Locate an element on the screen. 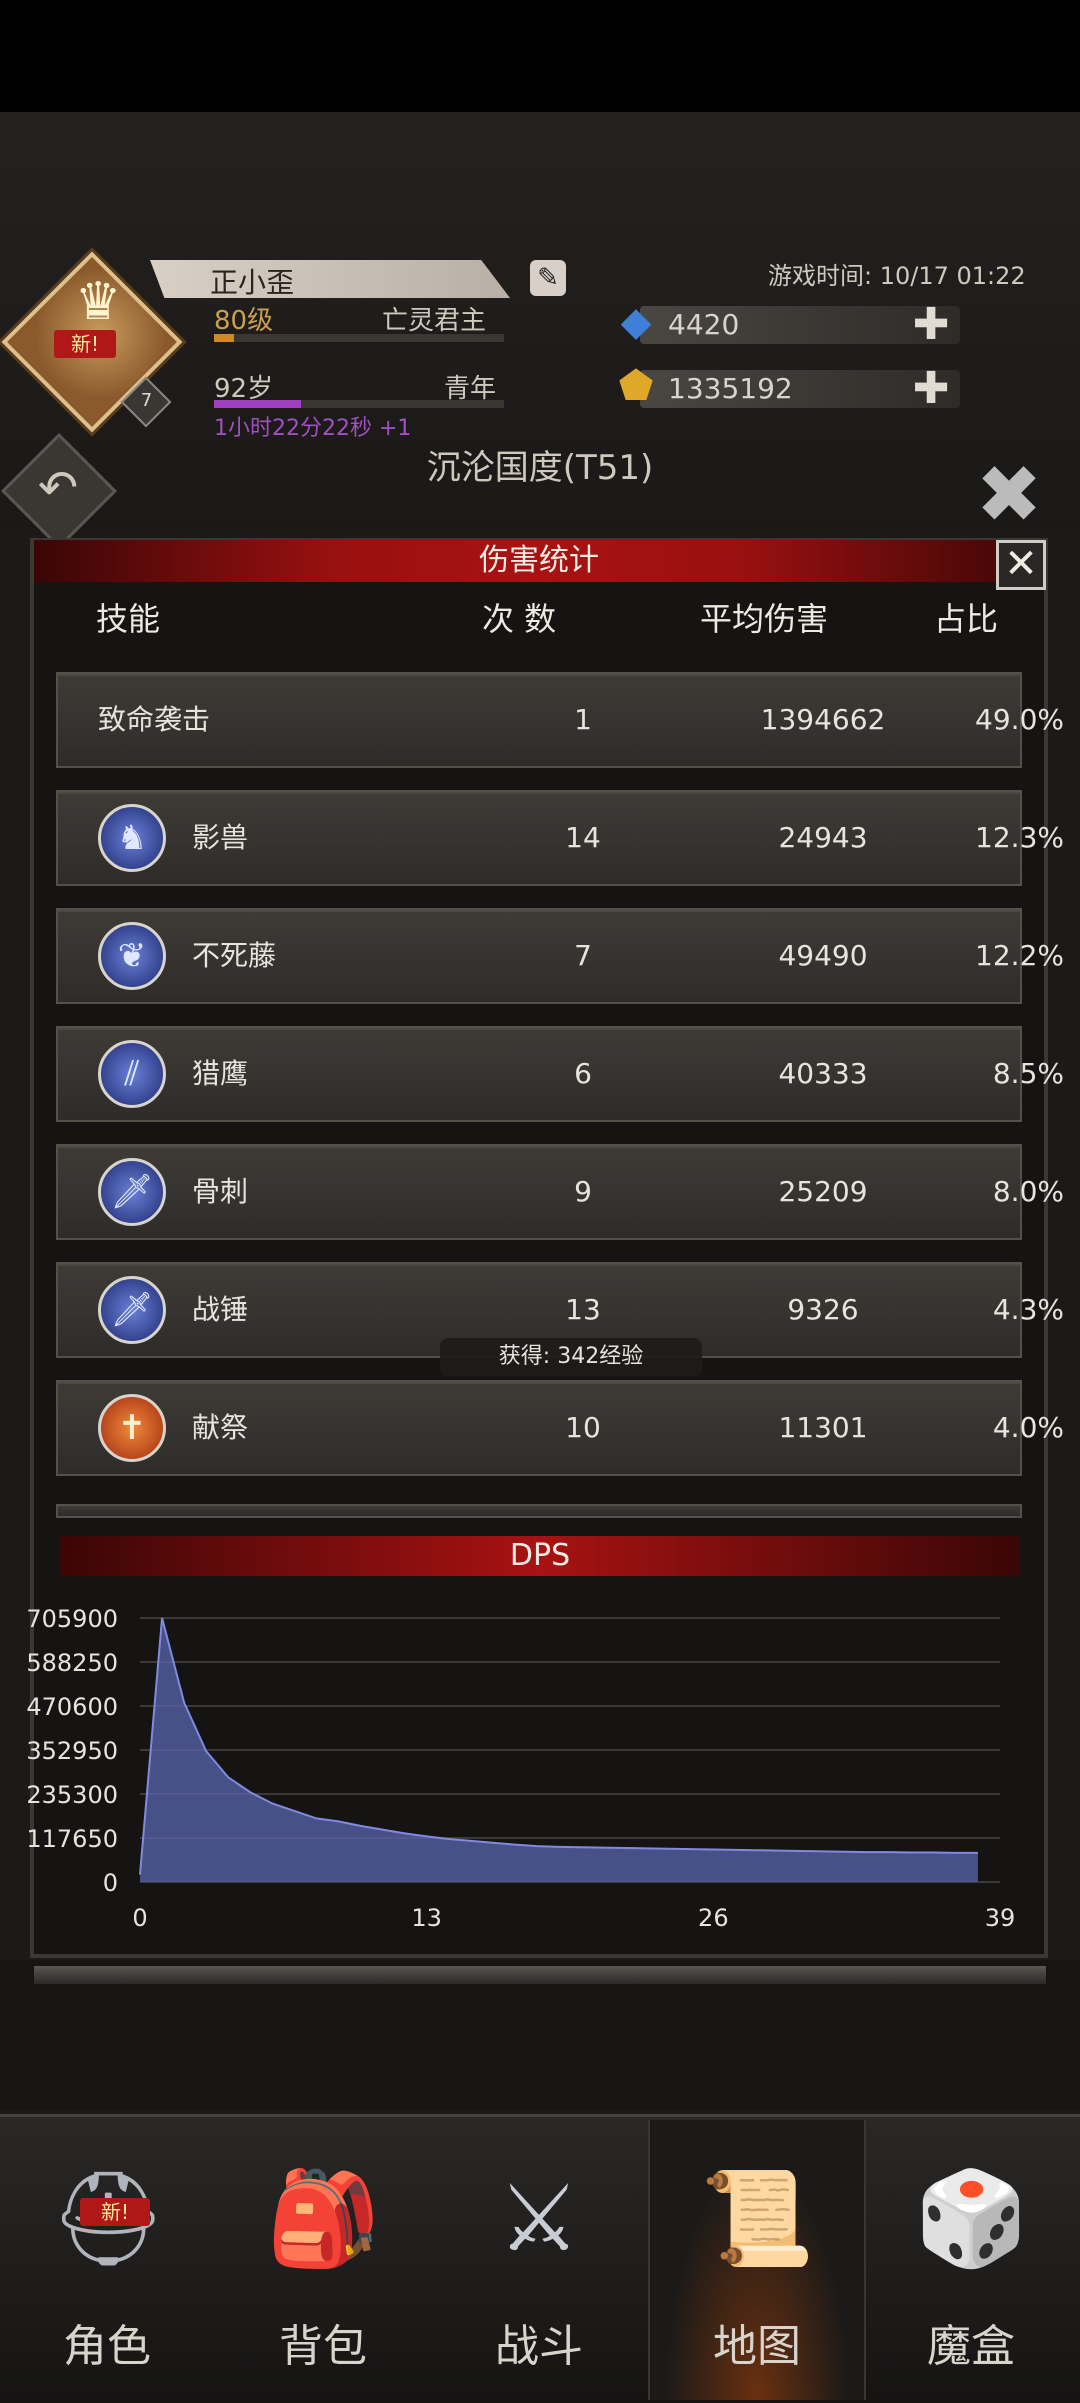  x-tick-label: 26 is located at coordinates (713, 1918).